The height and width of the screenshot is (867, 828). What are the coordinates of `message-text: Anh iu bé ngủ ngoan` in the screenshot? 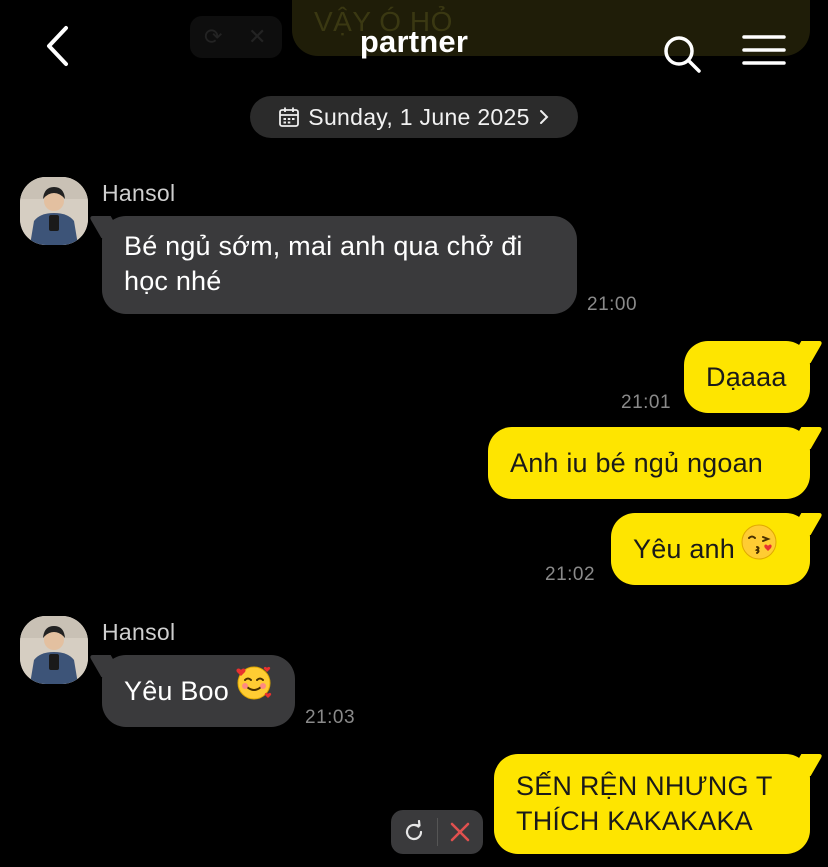 It's located at (637, 463).